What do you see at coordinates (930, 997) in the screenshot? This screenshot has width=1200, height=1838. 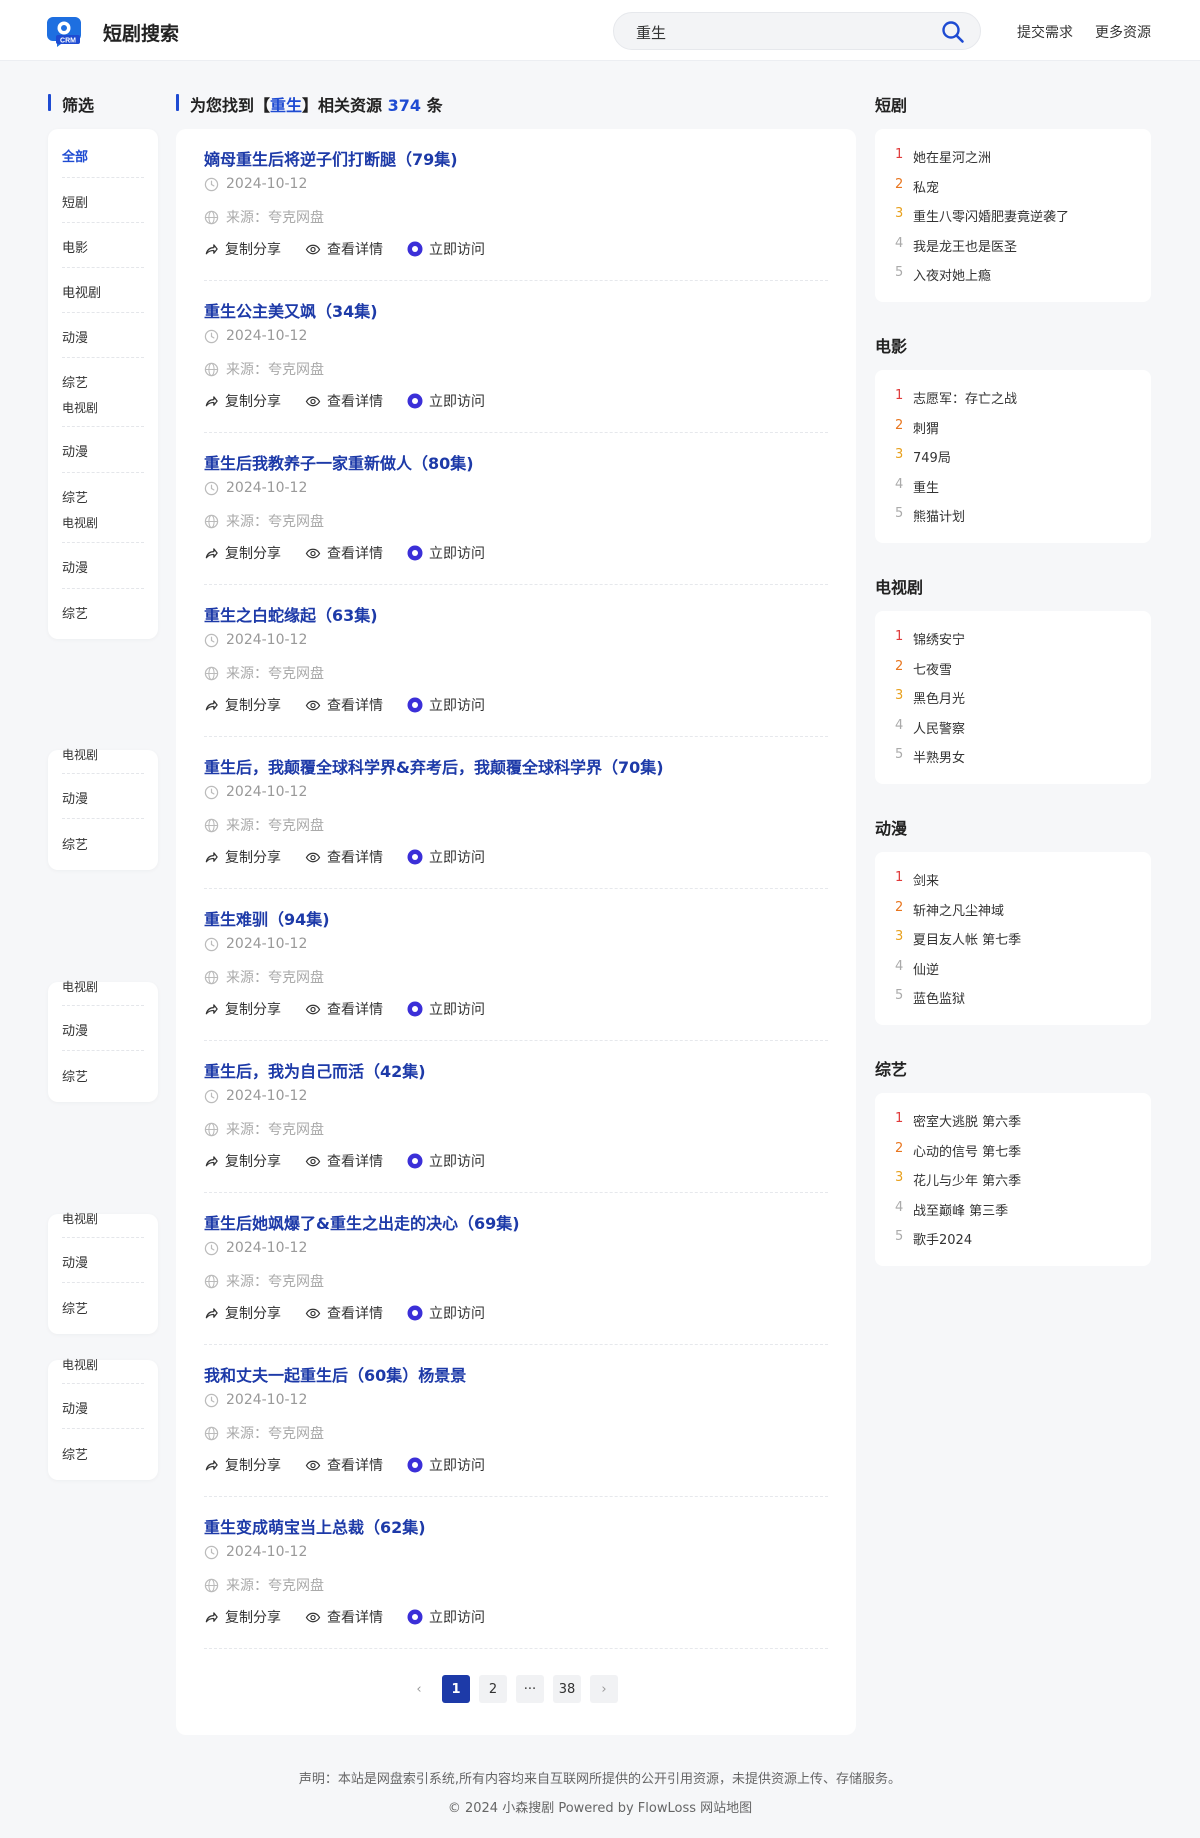 I see `ranking-item: 5 蓝色监狱` at bounding box center [930, 997].